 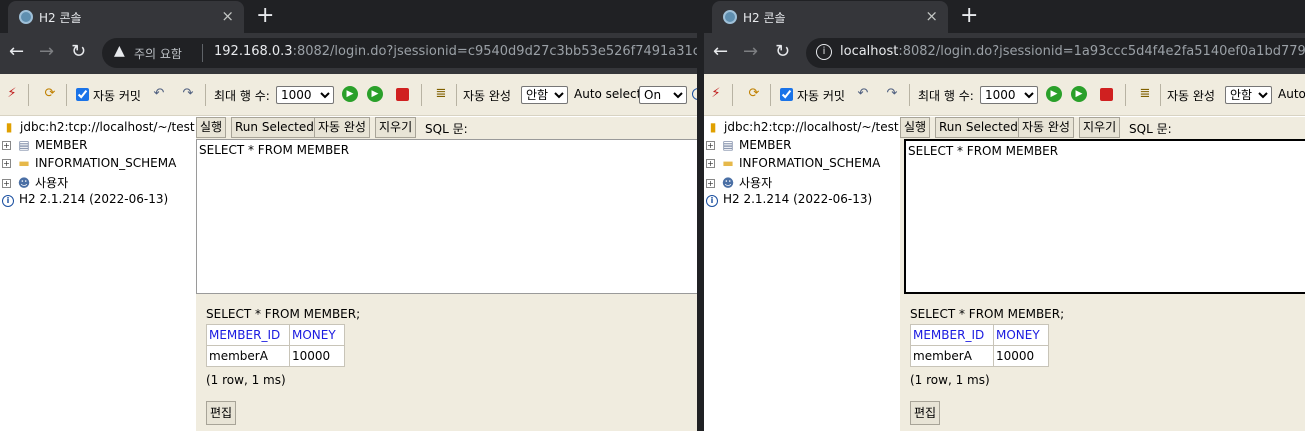 I want to click on auto-select-label: Auto, so click(x=1291, y=94).